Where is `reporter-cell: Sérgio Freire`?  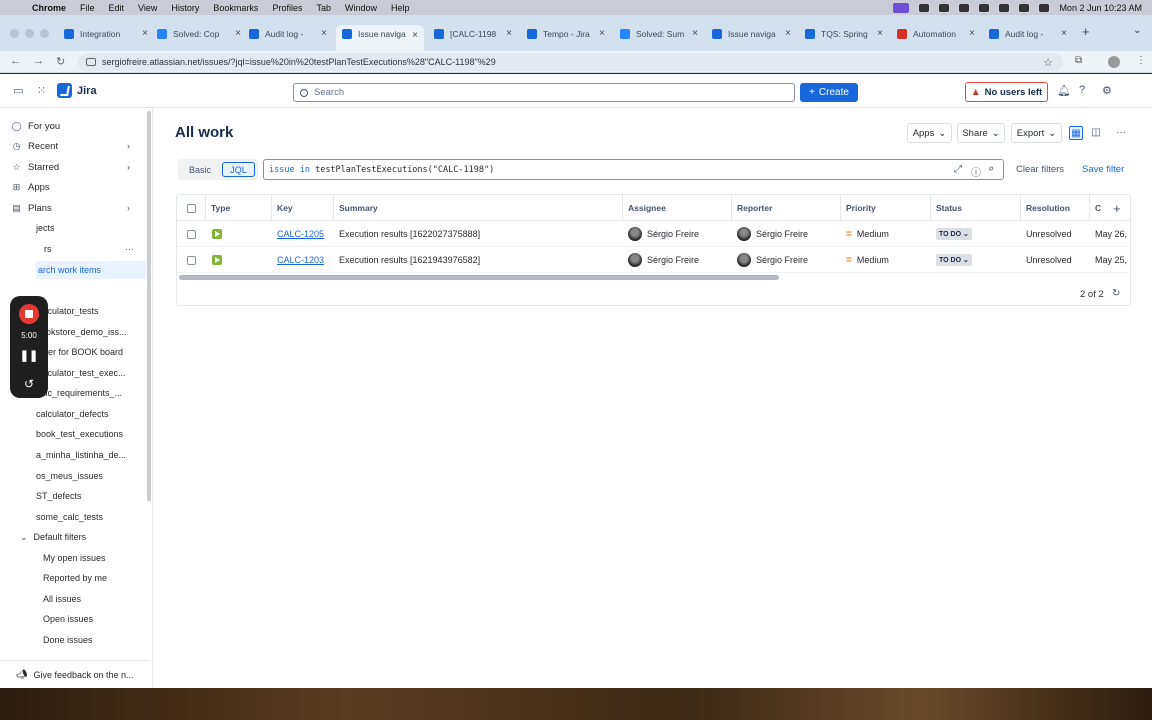 reporter-cell: Sérgio Freire is located at coordinates (786, 260).